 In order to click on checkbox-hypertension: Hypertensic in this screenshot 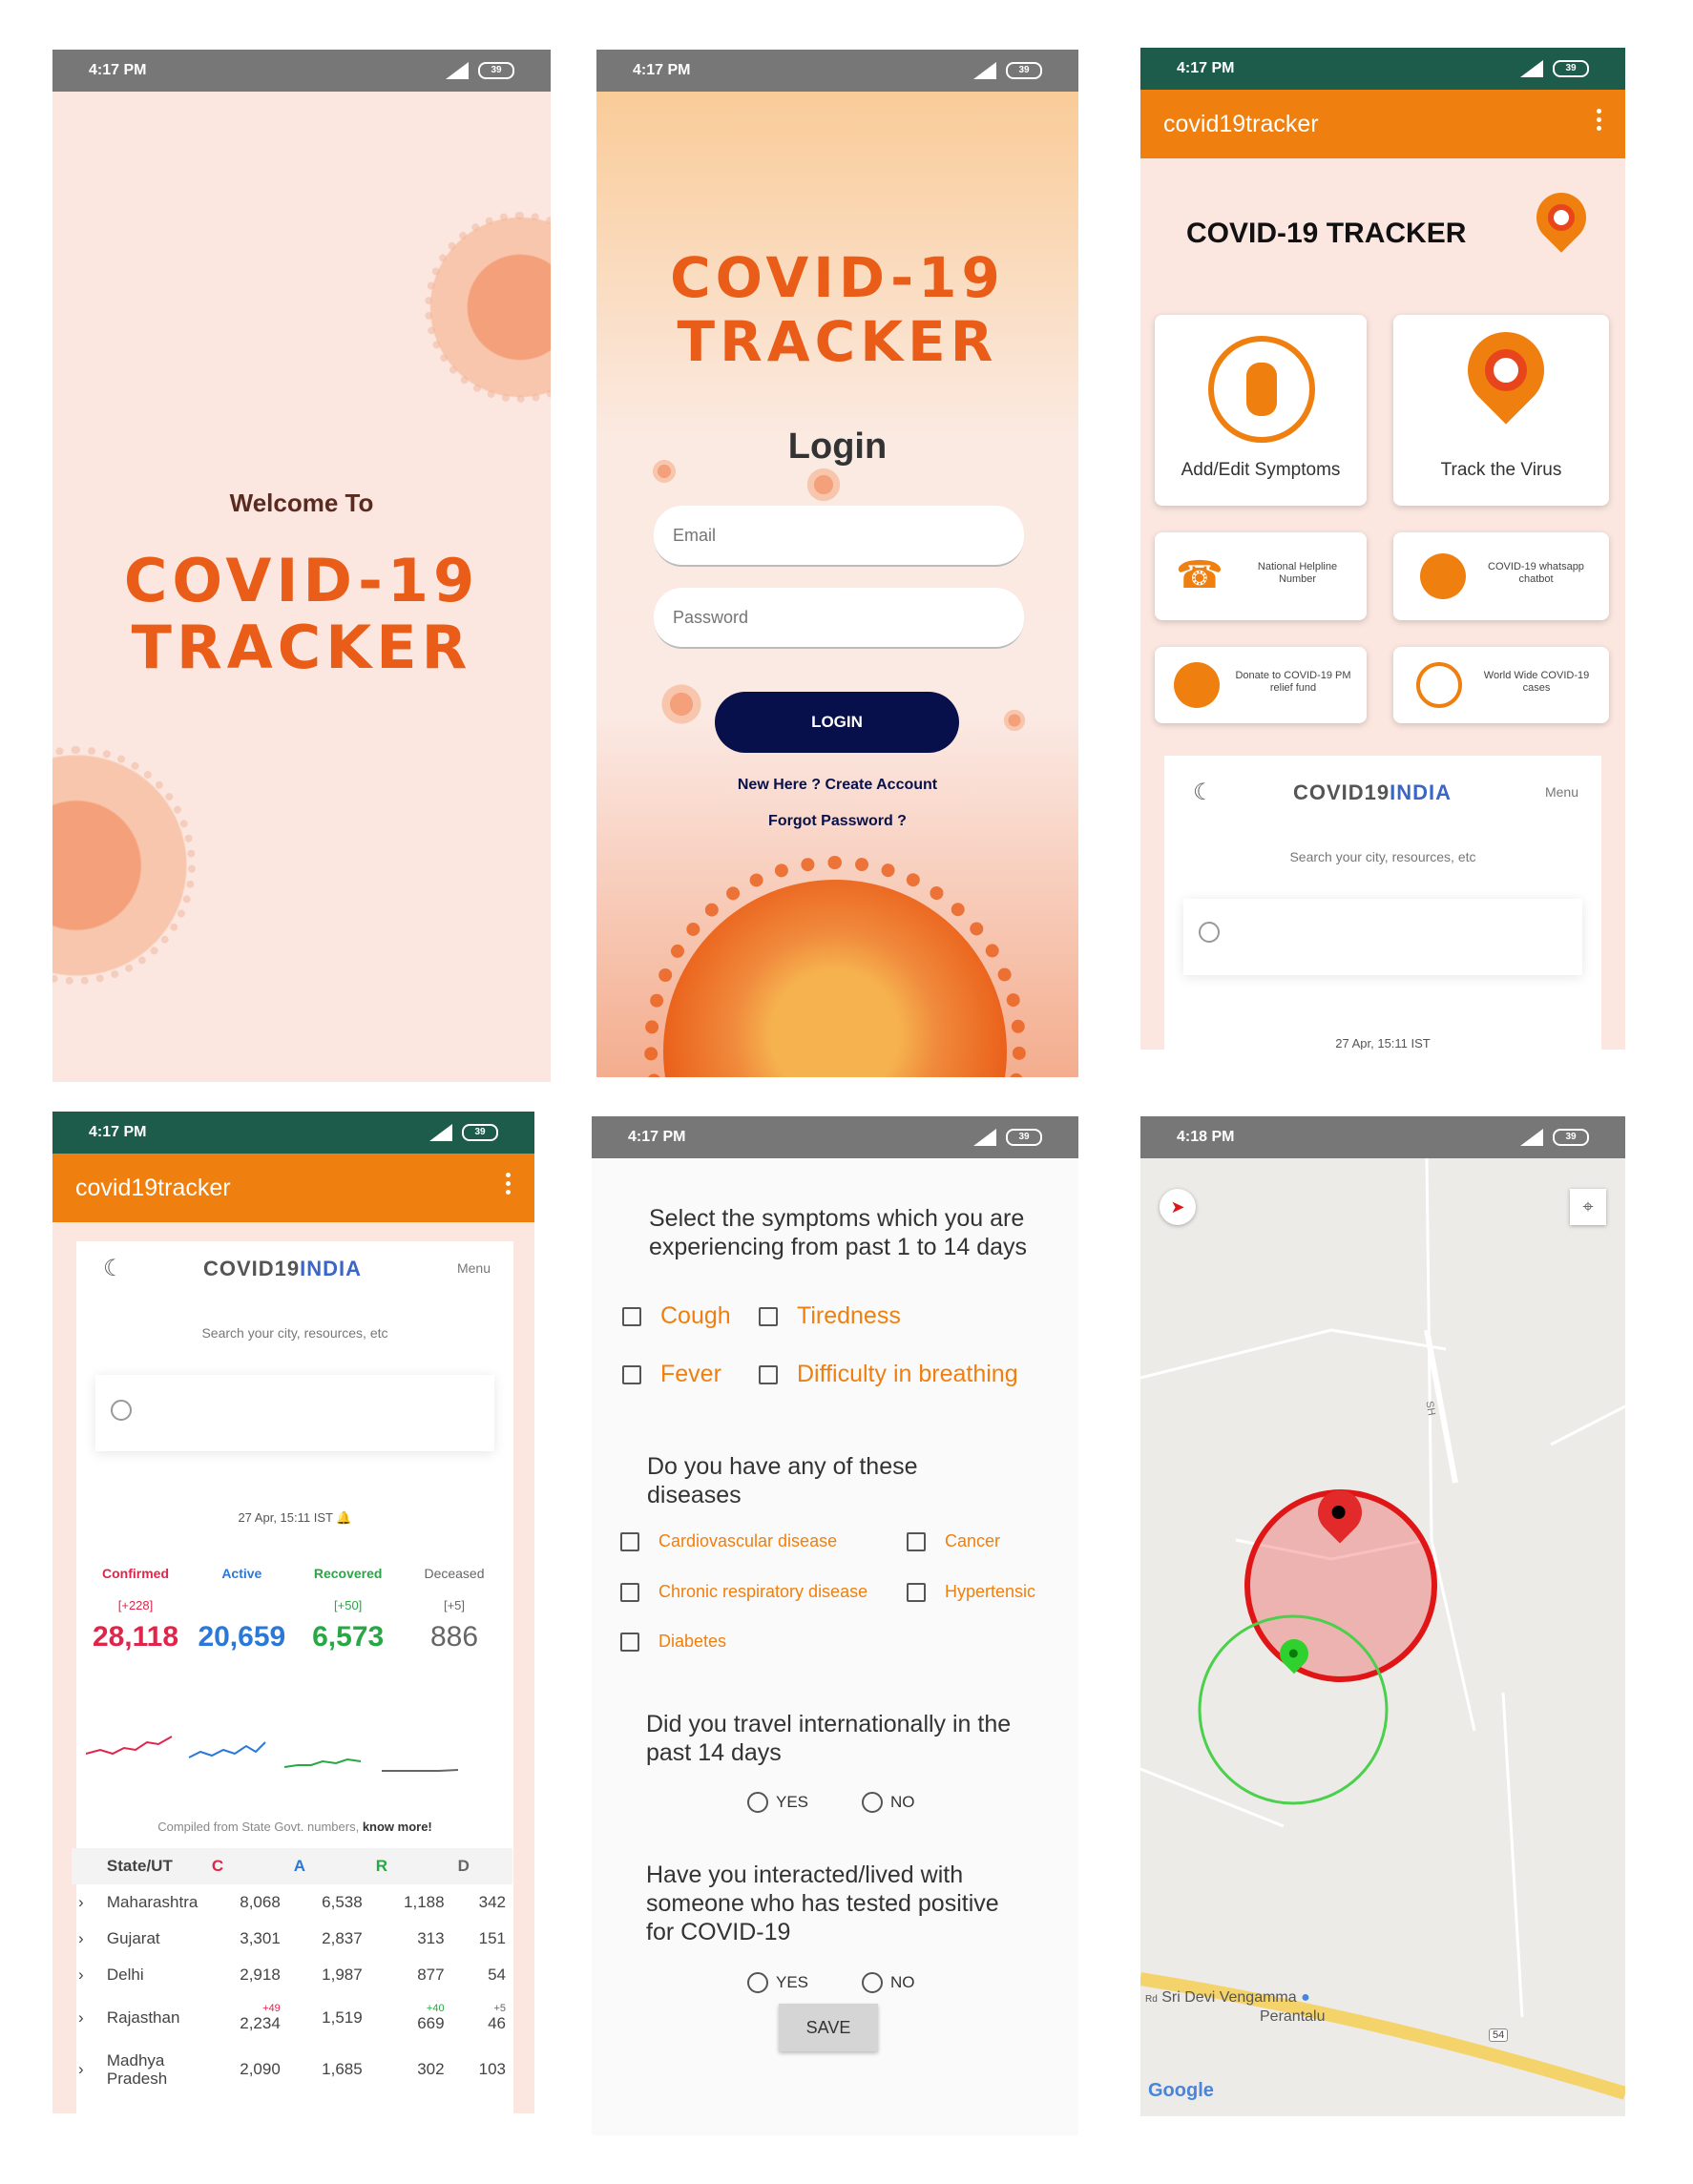, I will do `click(971, 1592)`.